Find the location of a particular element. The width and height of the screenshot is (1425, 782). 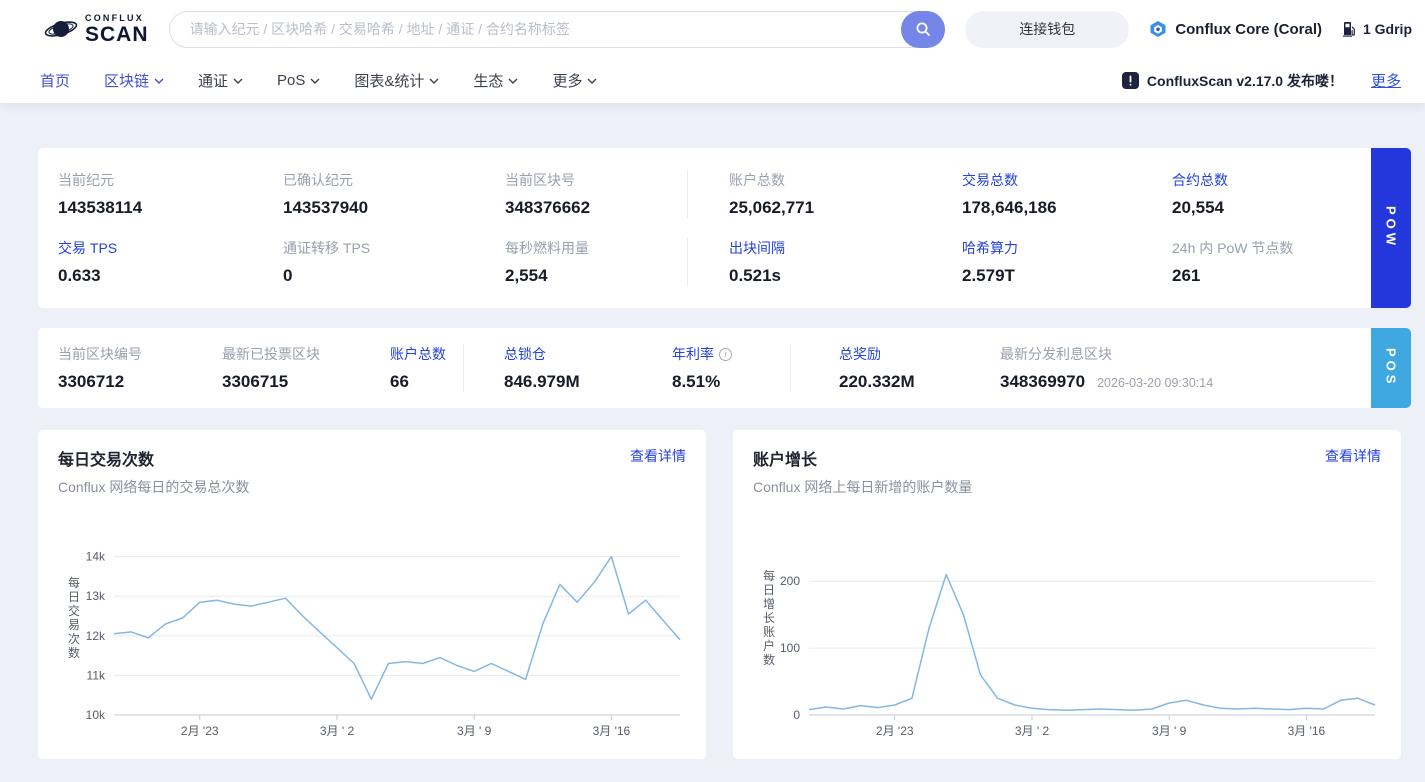

nav-item-label: PoS is located at coordinates (291, 80).